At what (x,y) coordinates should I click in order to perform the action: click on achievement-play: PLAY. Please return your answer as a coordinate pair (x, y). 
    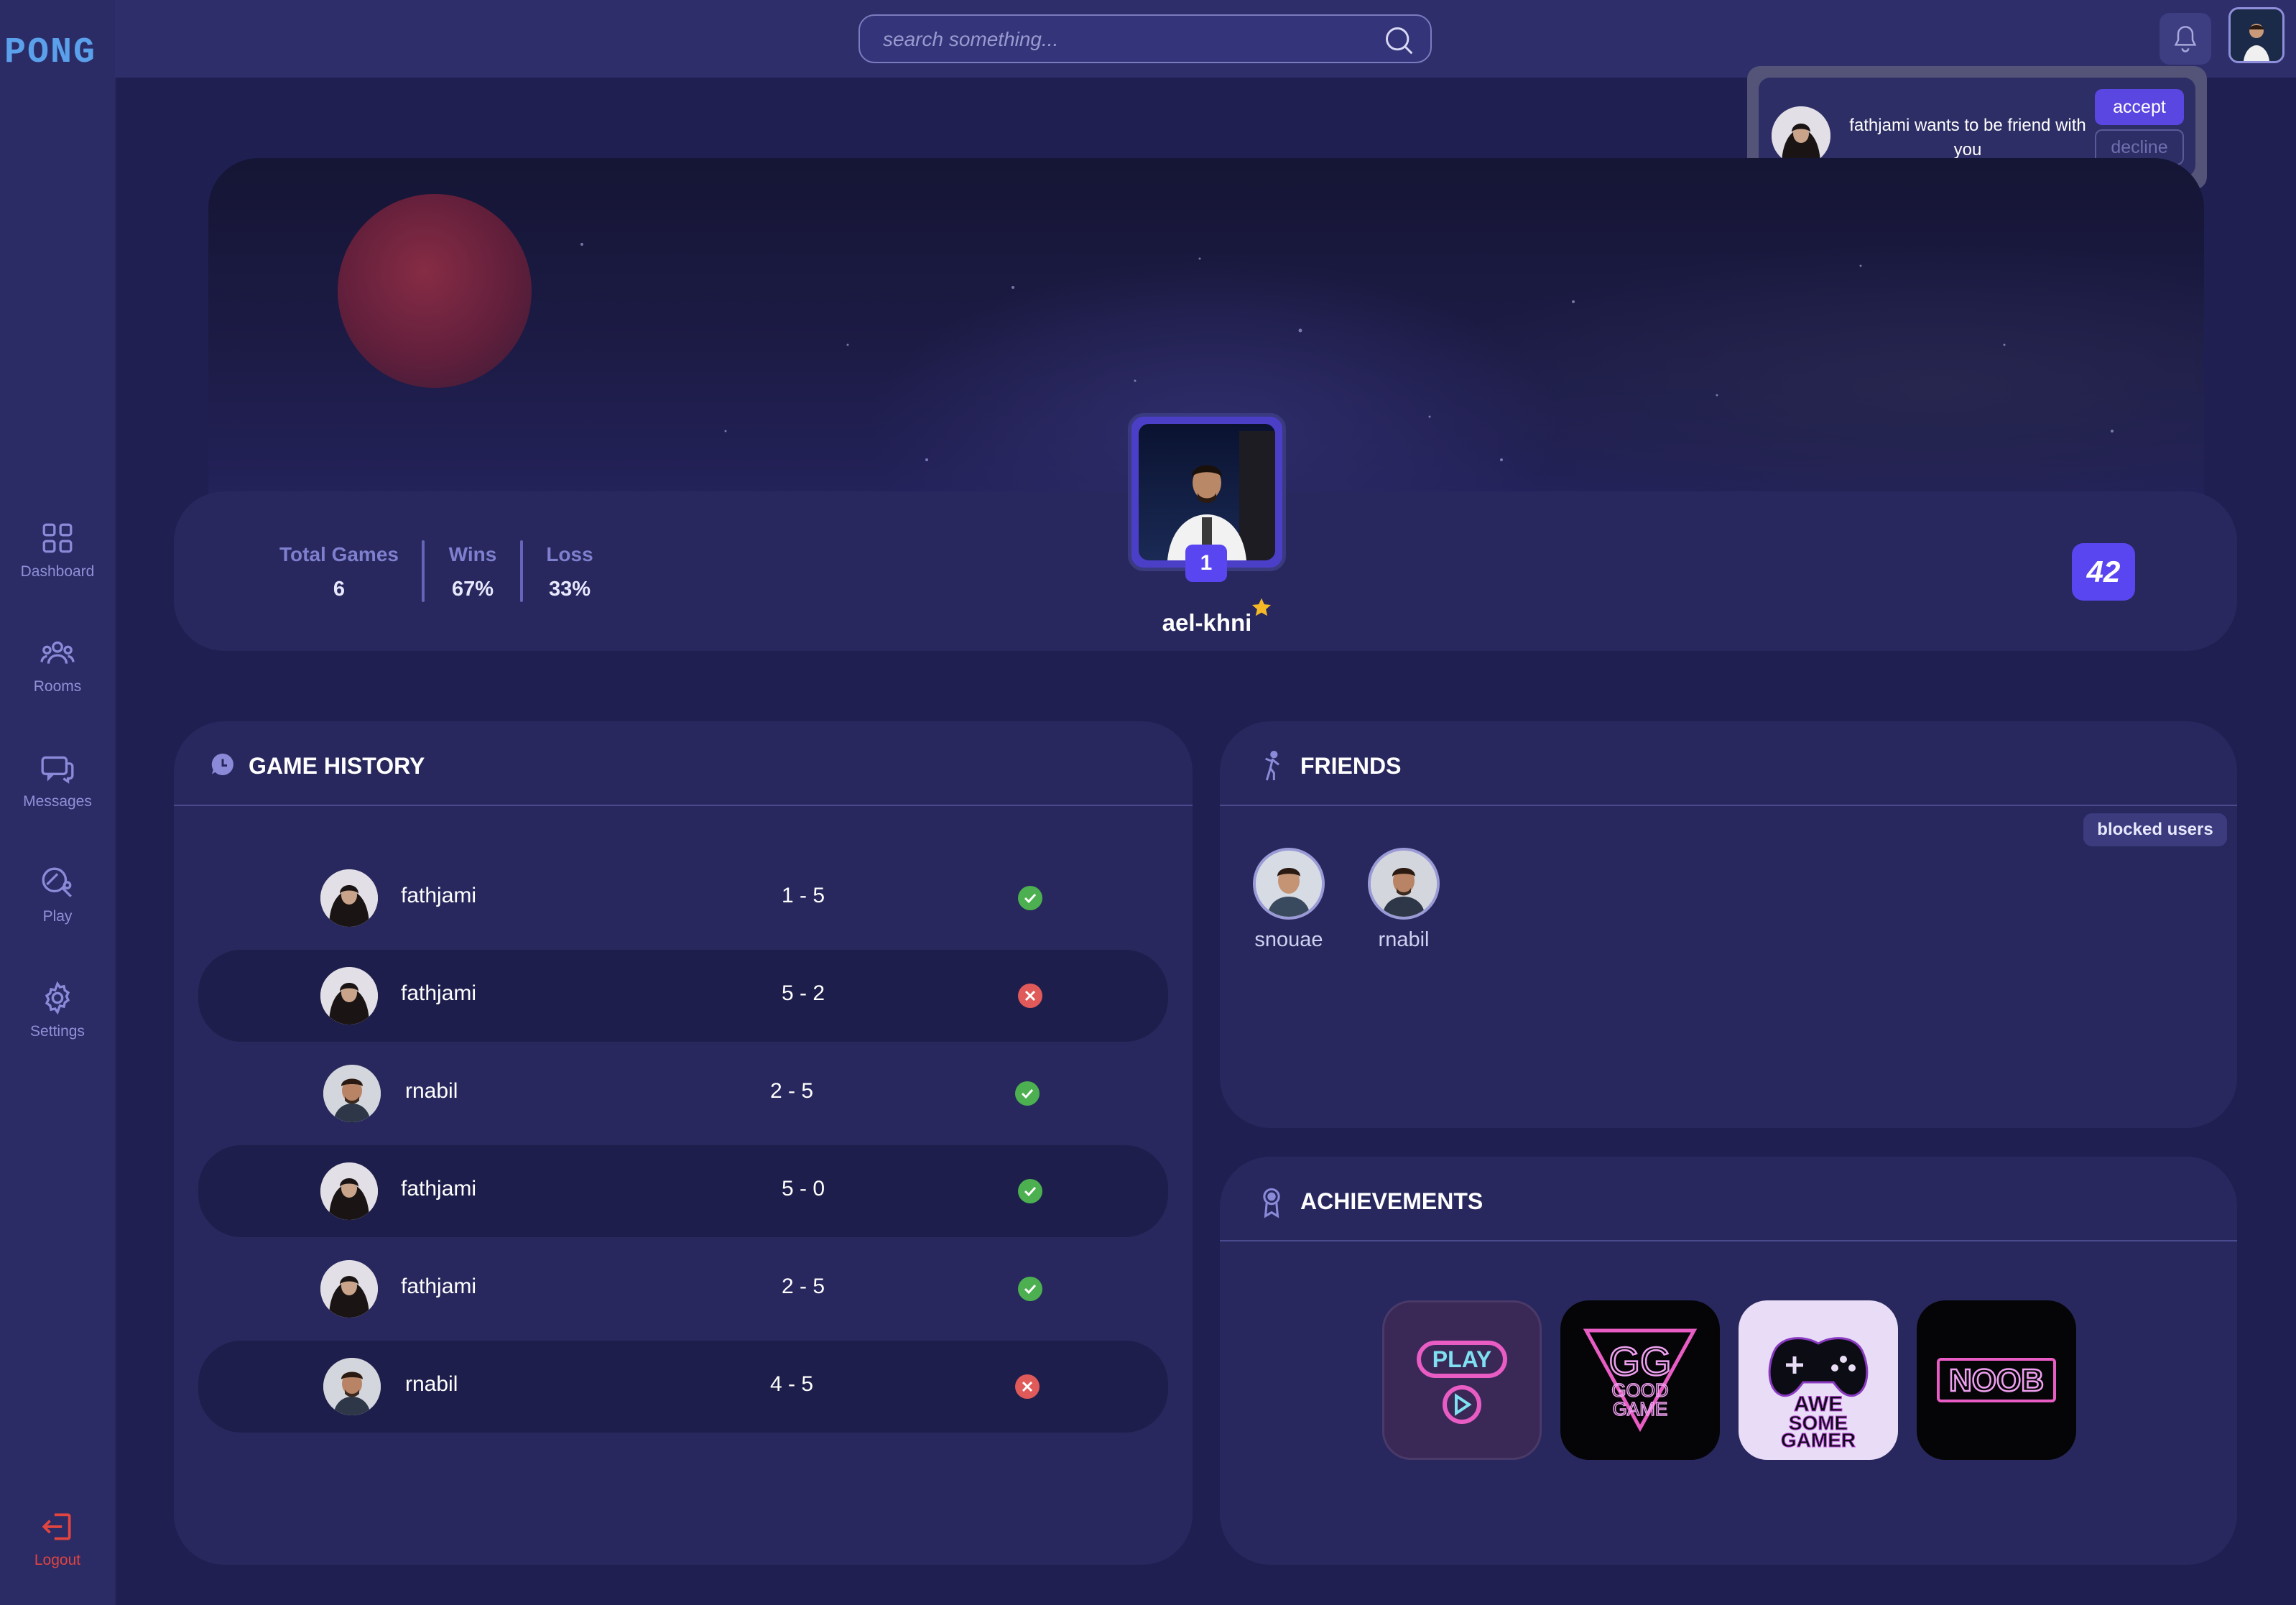
    Looking at the image, I should click on (1462, 1380).